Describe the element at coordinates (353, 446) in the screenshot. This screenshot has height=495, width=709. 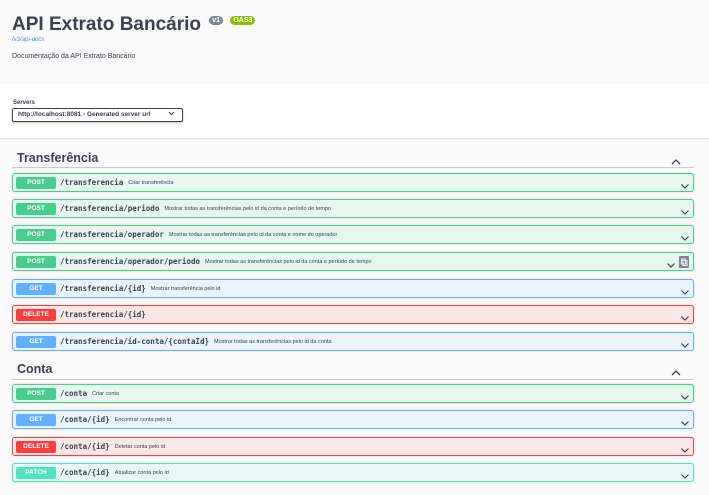
I see `operation-delete-conta-id: DELETE /conta/{id} Deletar conta pelo id` at that location.